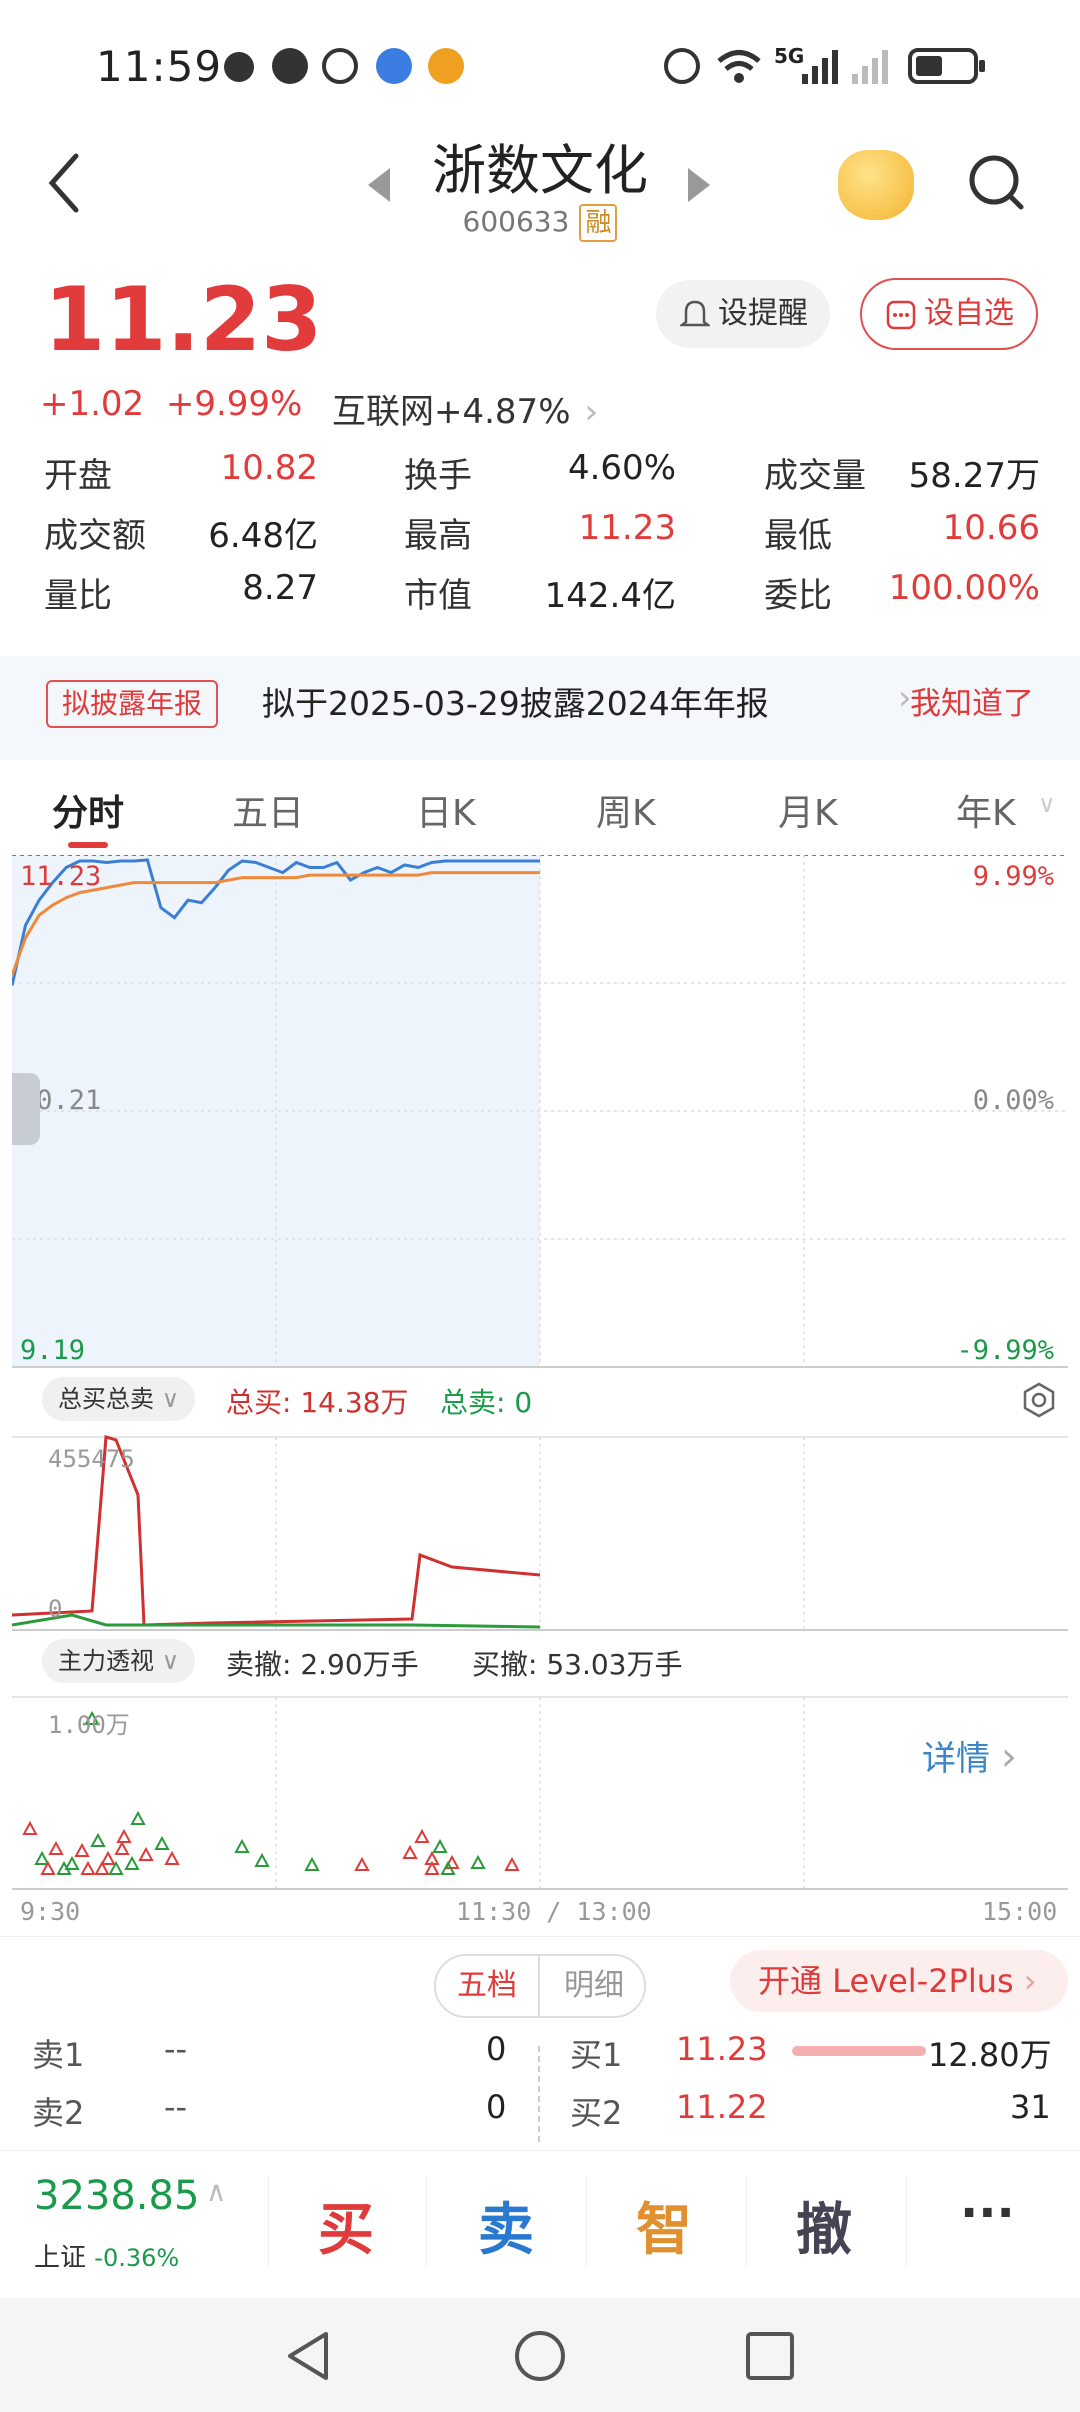  Describe the element at coordinates (78, 476) in the screenshot. I see `stat-label: 开盘` at that location.